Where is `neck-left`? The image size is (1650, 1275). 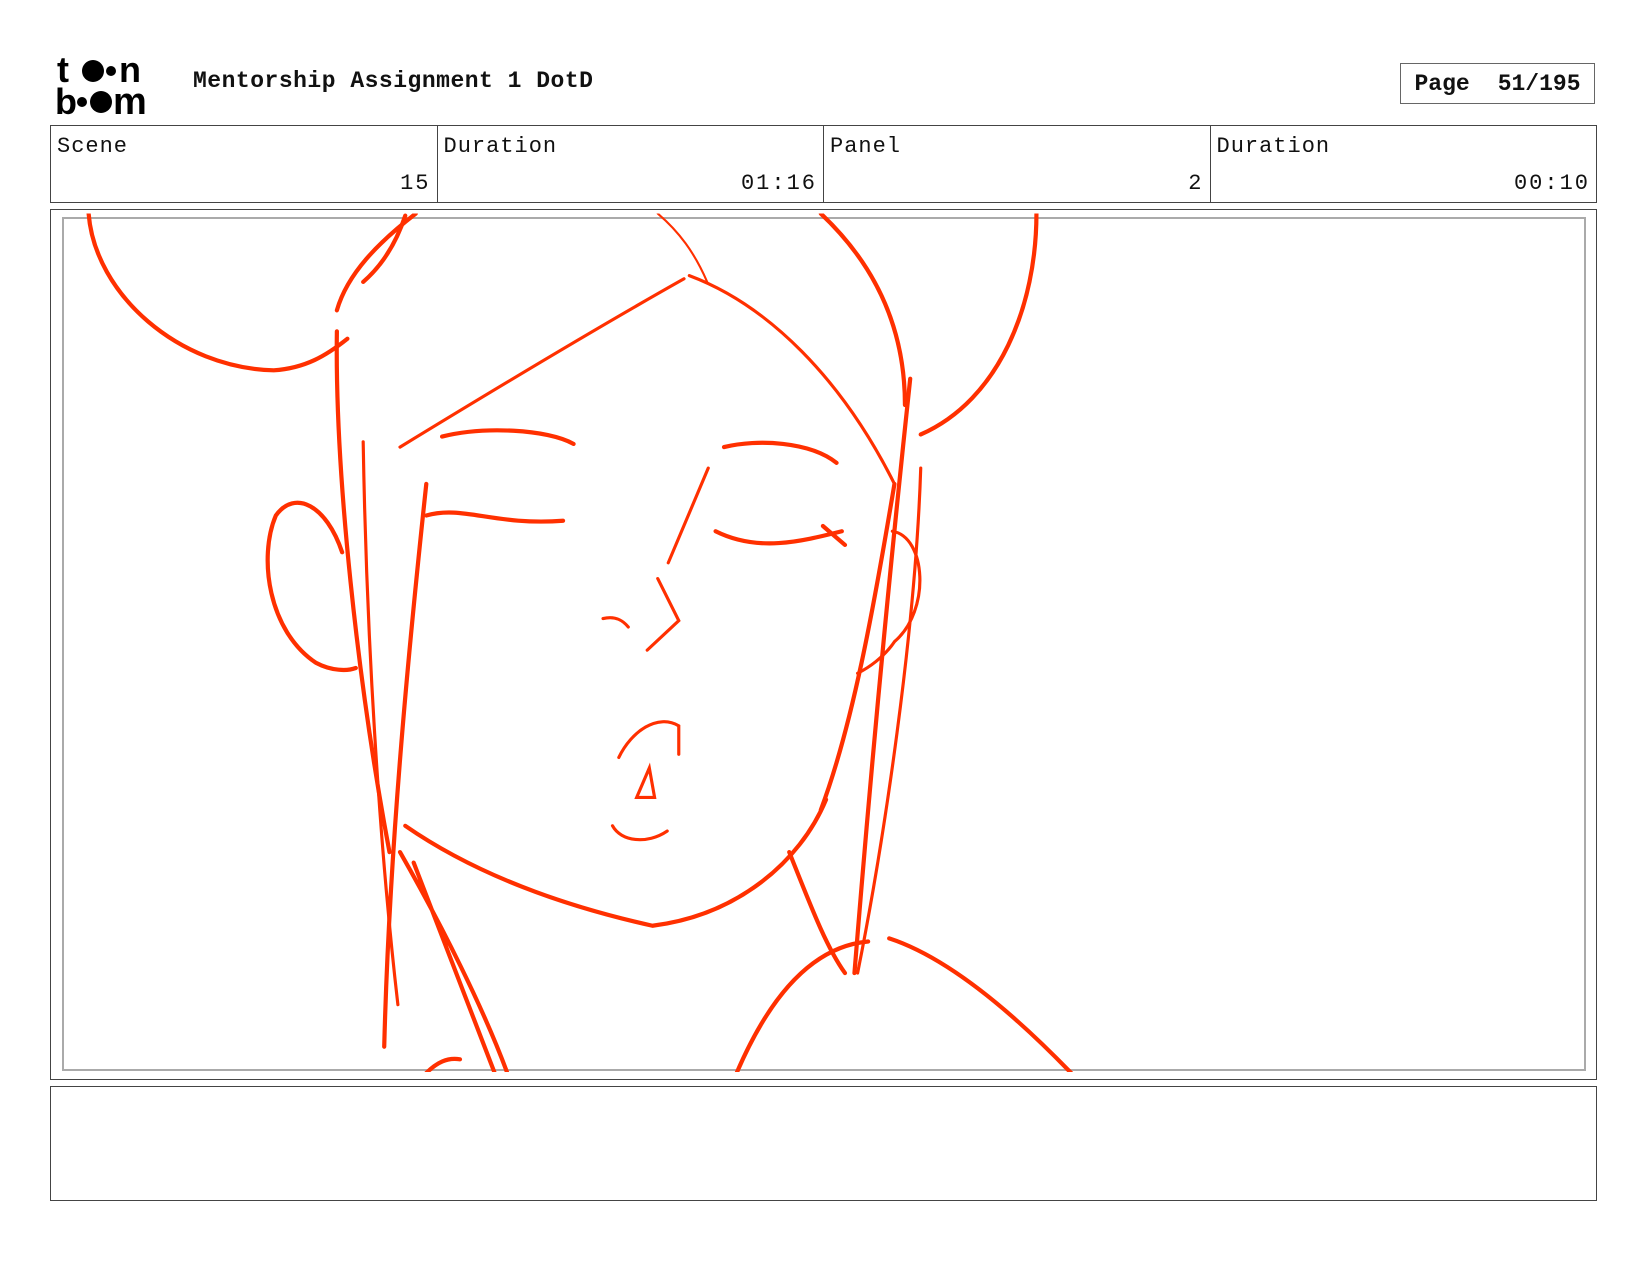
neck-left is located at coordinates (453, 961).